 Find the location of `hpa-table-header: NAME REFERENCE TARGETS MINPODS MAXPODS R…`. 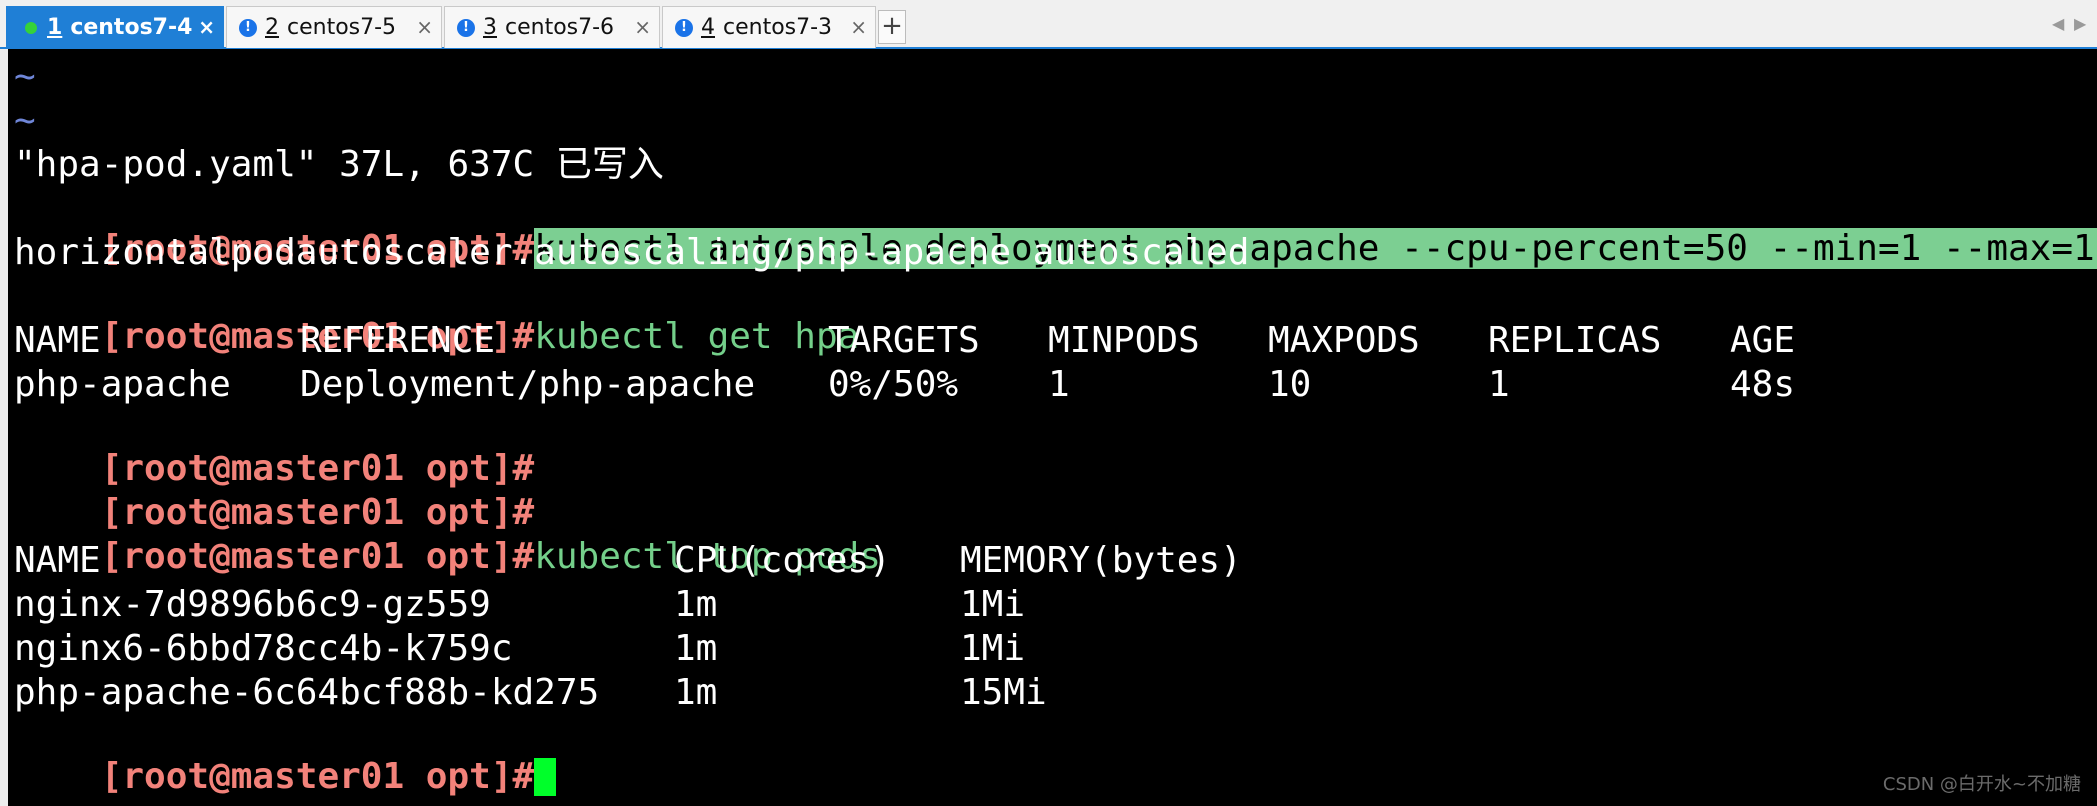

hpa-table-header: NAME REFERENCE TARGETS MINPODS MAXPODS R… is located at coordinates (1014, 341).